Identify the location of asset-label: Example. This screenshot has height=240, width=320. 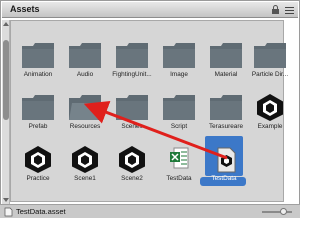
(270, 126).